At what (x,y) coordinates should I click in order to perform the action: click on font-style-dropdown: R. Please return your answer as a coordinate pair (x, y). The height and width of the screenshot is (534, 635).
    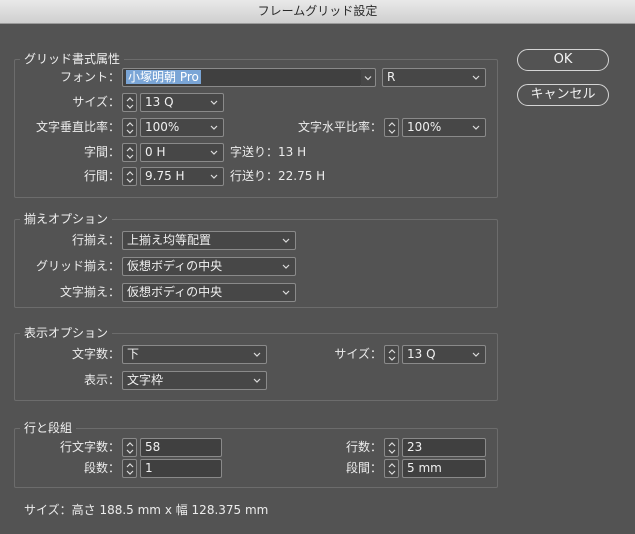
    Looking at the image, I should click on (434, 77).